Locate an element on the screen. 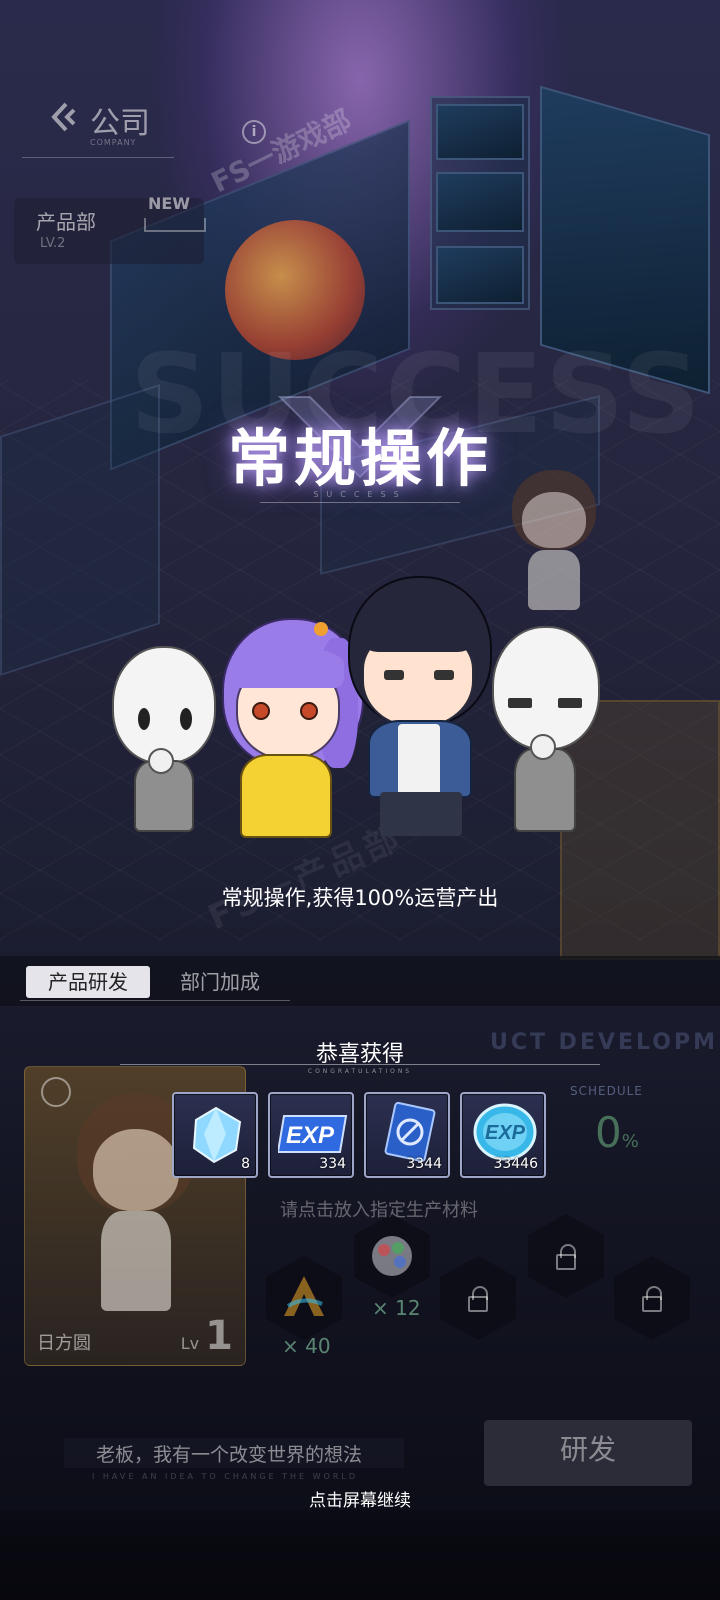  company-logo-icon is located at coordinates (63, 117).